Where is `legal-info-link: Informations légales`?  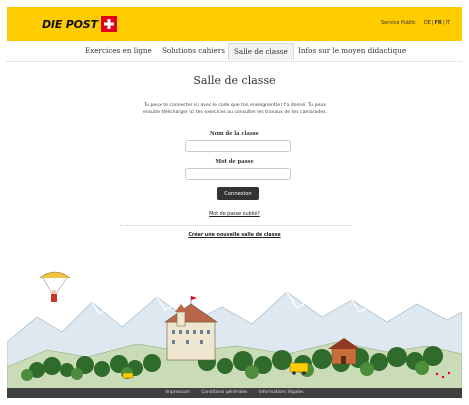 legal-info-link: Informations légales is located at coordinates (281, 392).